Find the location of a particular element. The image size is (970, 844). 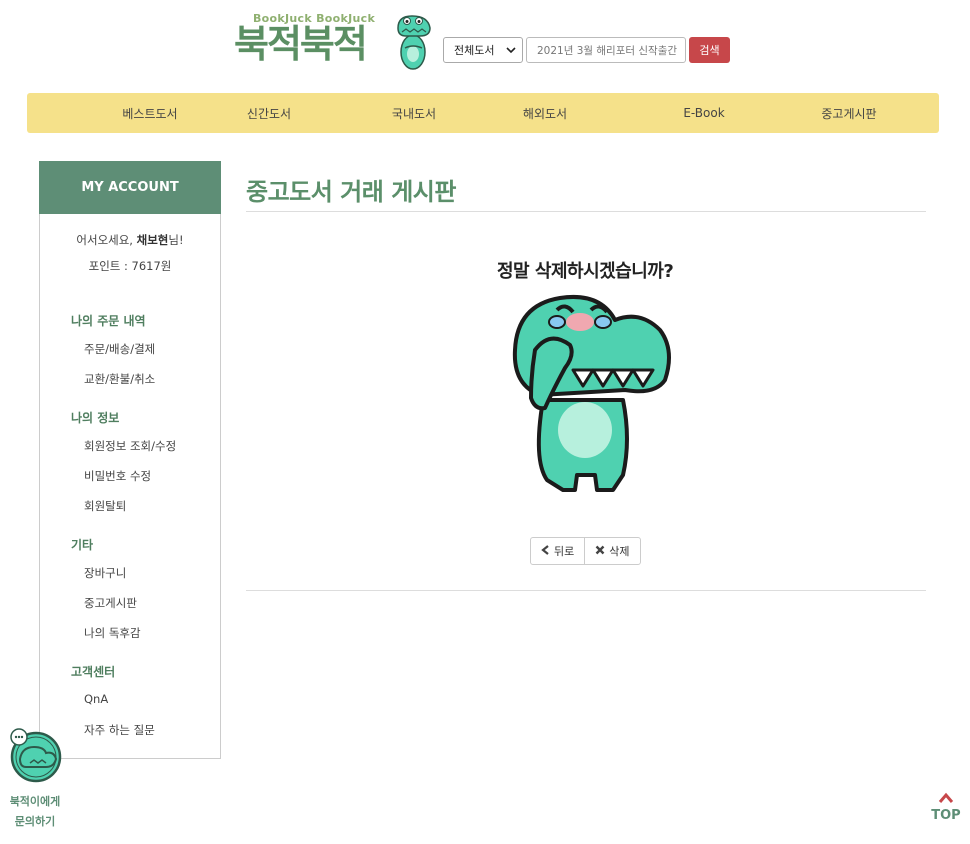

sidebar-item-used-board: 중고게시판 is located at coordinates (110, 603).